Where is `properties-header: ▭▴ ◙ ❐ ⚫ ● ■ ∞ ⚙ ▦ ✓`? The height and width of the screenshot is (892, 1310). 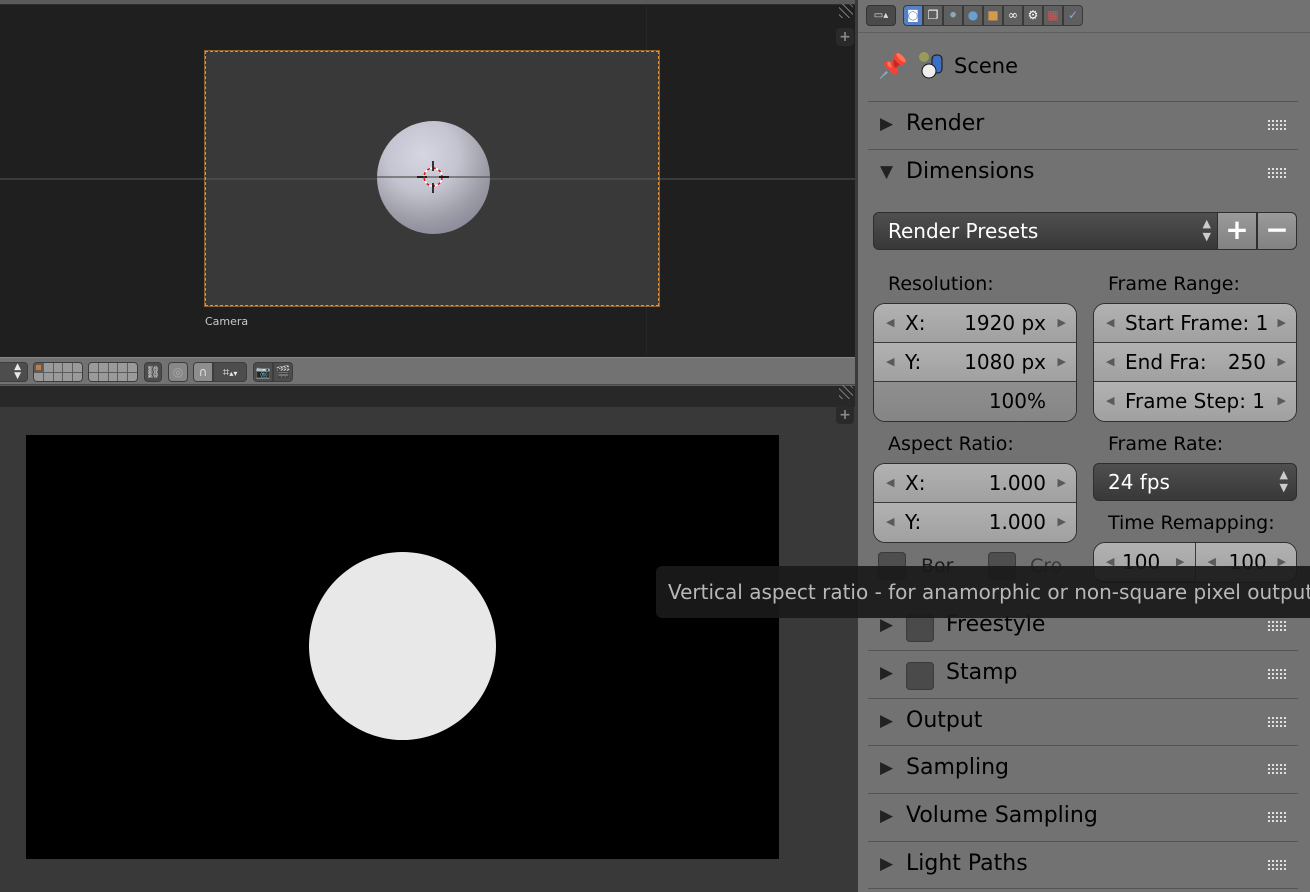
properties-header: ▭▴ ◙ ❐ ⚫ ● ■ ∞ ⚙ ▦ ✓ is located at coordinates (1084, 16).